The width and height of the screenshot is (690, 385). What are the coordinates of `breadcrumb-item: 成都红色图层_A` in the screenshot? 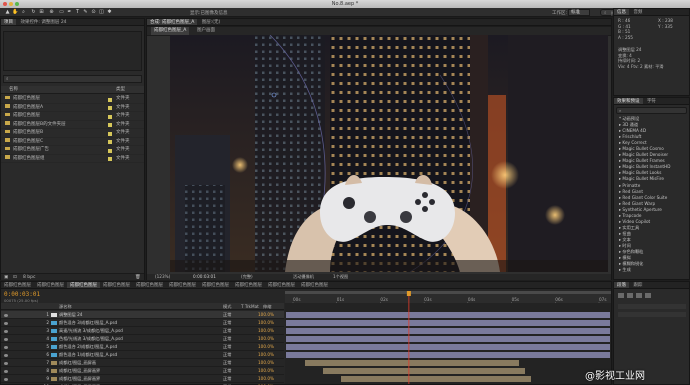 It's located at (170, 31).